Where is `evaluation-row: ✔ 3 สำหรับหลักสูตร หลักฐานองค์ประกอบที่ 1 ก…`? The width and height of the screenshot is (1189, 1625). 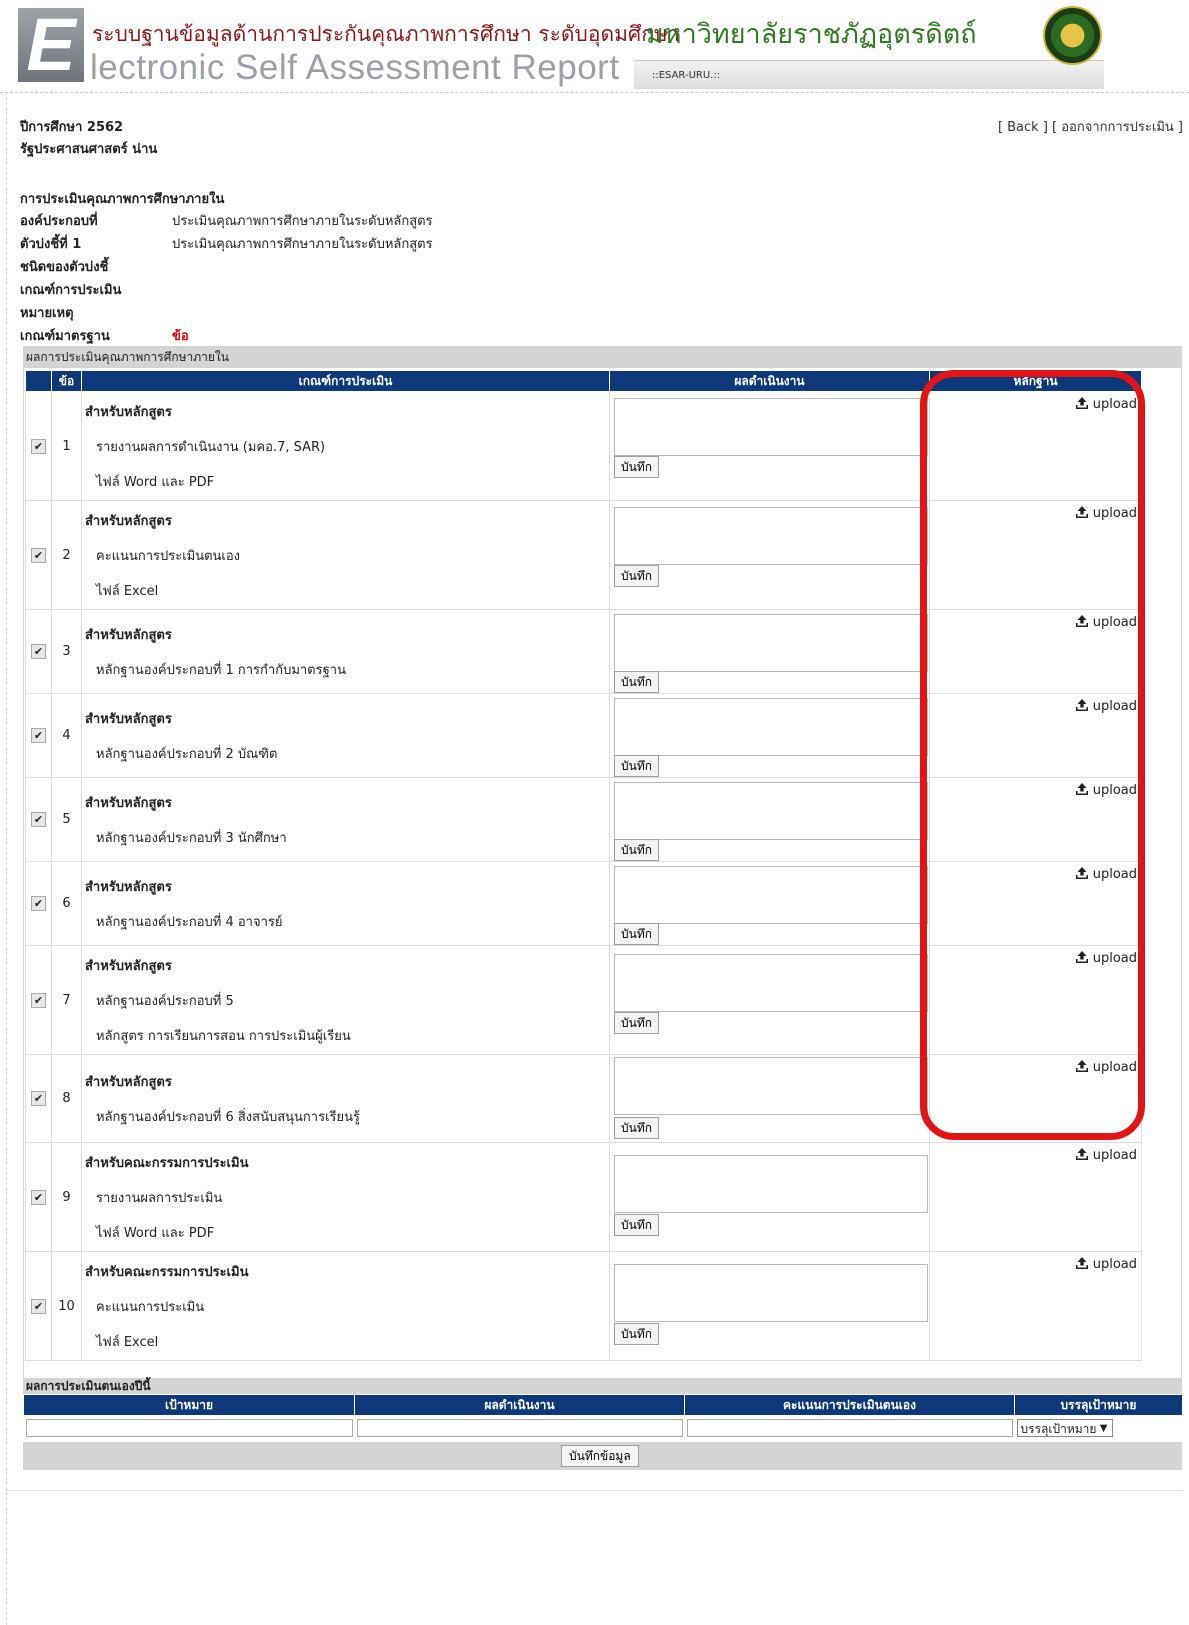 evaluation-row: ✔ 3 สำหรับหลักสูตร หลักฐานองค์ประกอบที่ 1 ก… is located at coordinates (583, 651).